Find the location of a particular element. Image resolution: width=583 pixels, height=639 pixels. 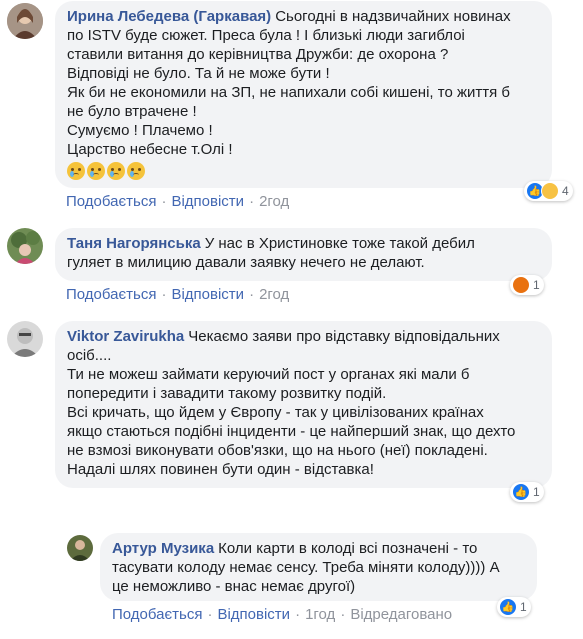

sad-icon is located at coordinates (550, 191).